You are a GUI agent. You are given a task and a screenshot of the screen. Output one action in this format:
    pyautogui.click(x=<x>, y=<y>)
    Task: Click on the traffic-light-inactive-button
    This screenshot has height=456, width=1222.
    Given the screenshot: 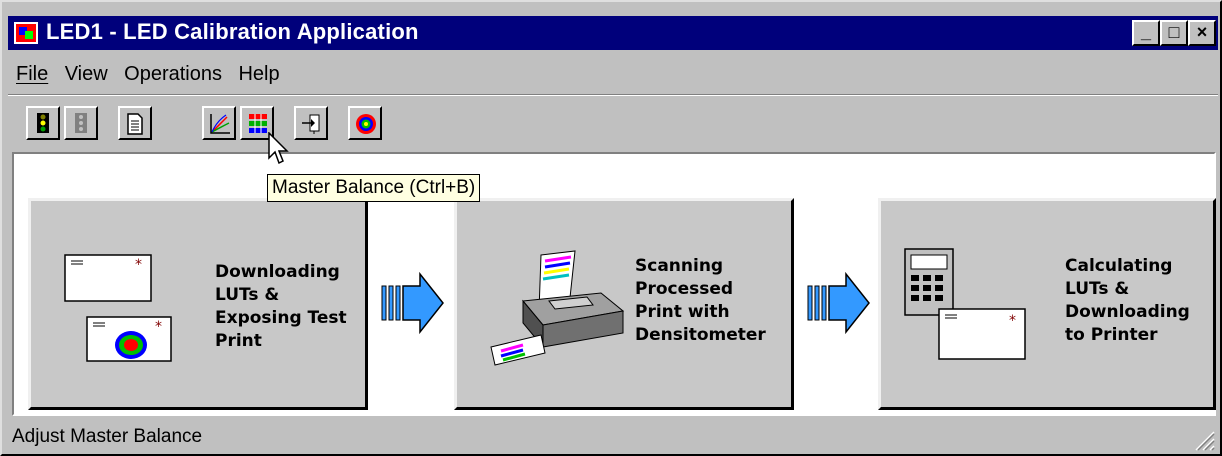 What is the action you would take?
    pyautogui.click(x=81, y=123)
    